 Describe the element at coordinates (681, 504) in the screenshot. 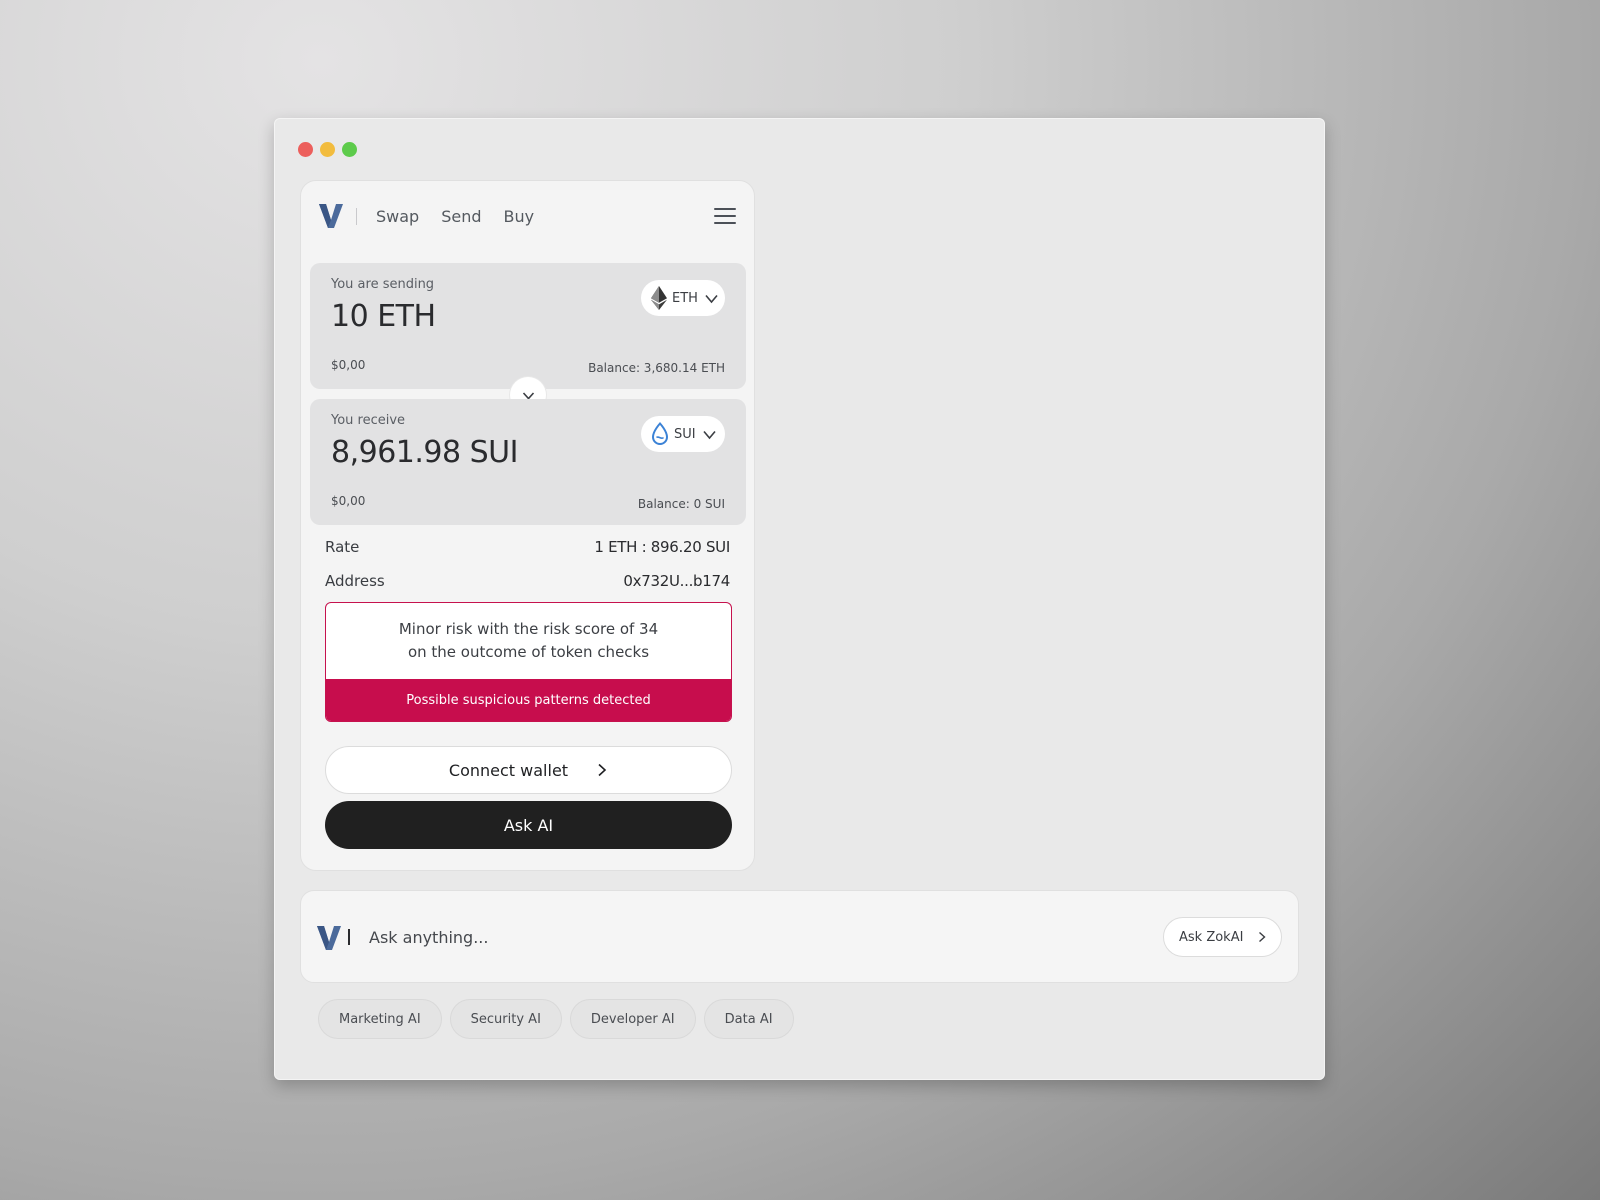

I see `receive-balance: Balance: 0 SUI` at that location.